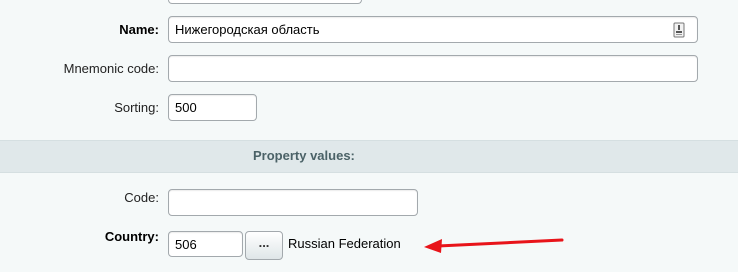 This screenshot has height=272, width=738. What do you see at coordinates (344, 243) in the screenshot?
I see `country-name-text: Russian Federation` at bounding box center [344, 243].